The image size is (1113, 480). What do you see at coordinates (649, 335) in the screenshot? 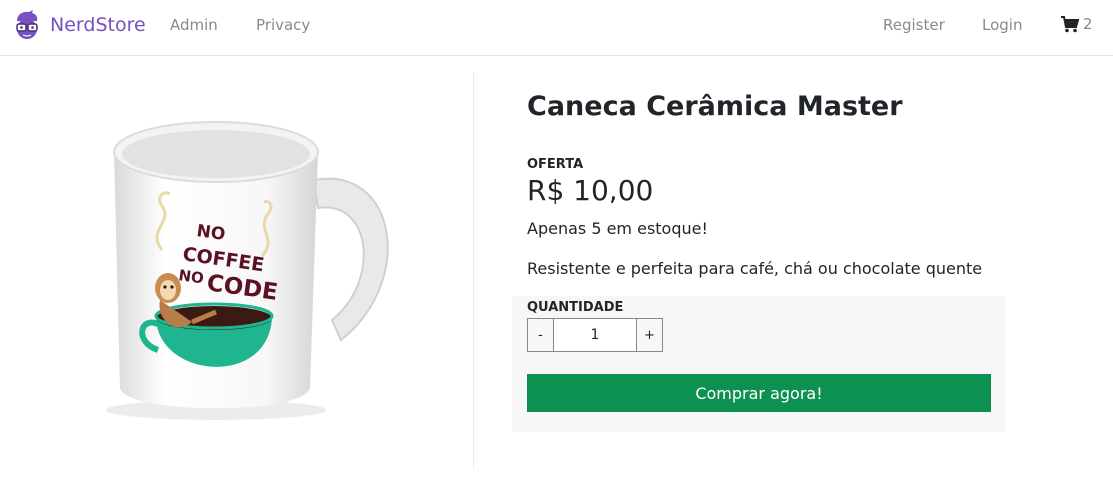
I see `increment-button: +` at bounding box center [649, 335].